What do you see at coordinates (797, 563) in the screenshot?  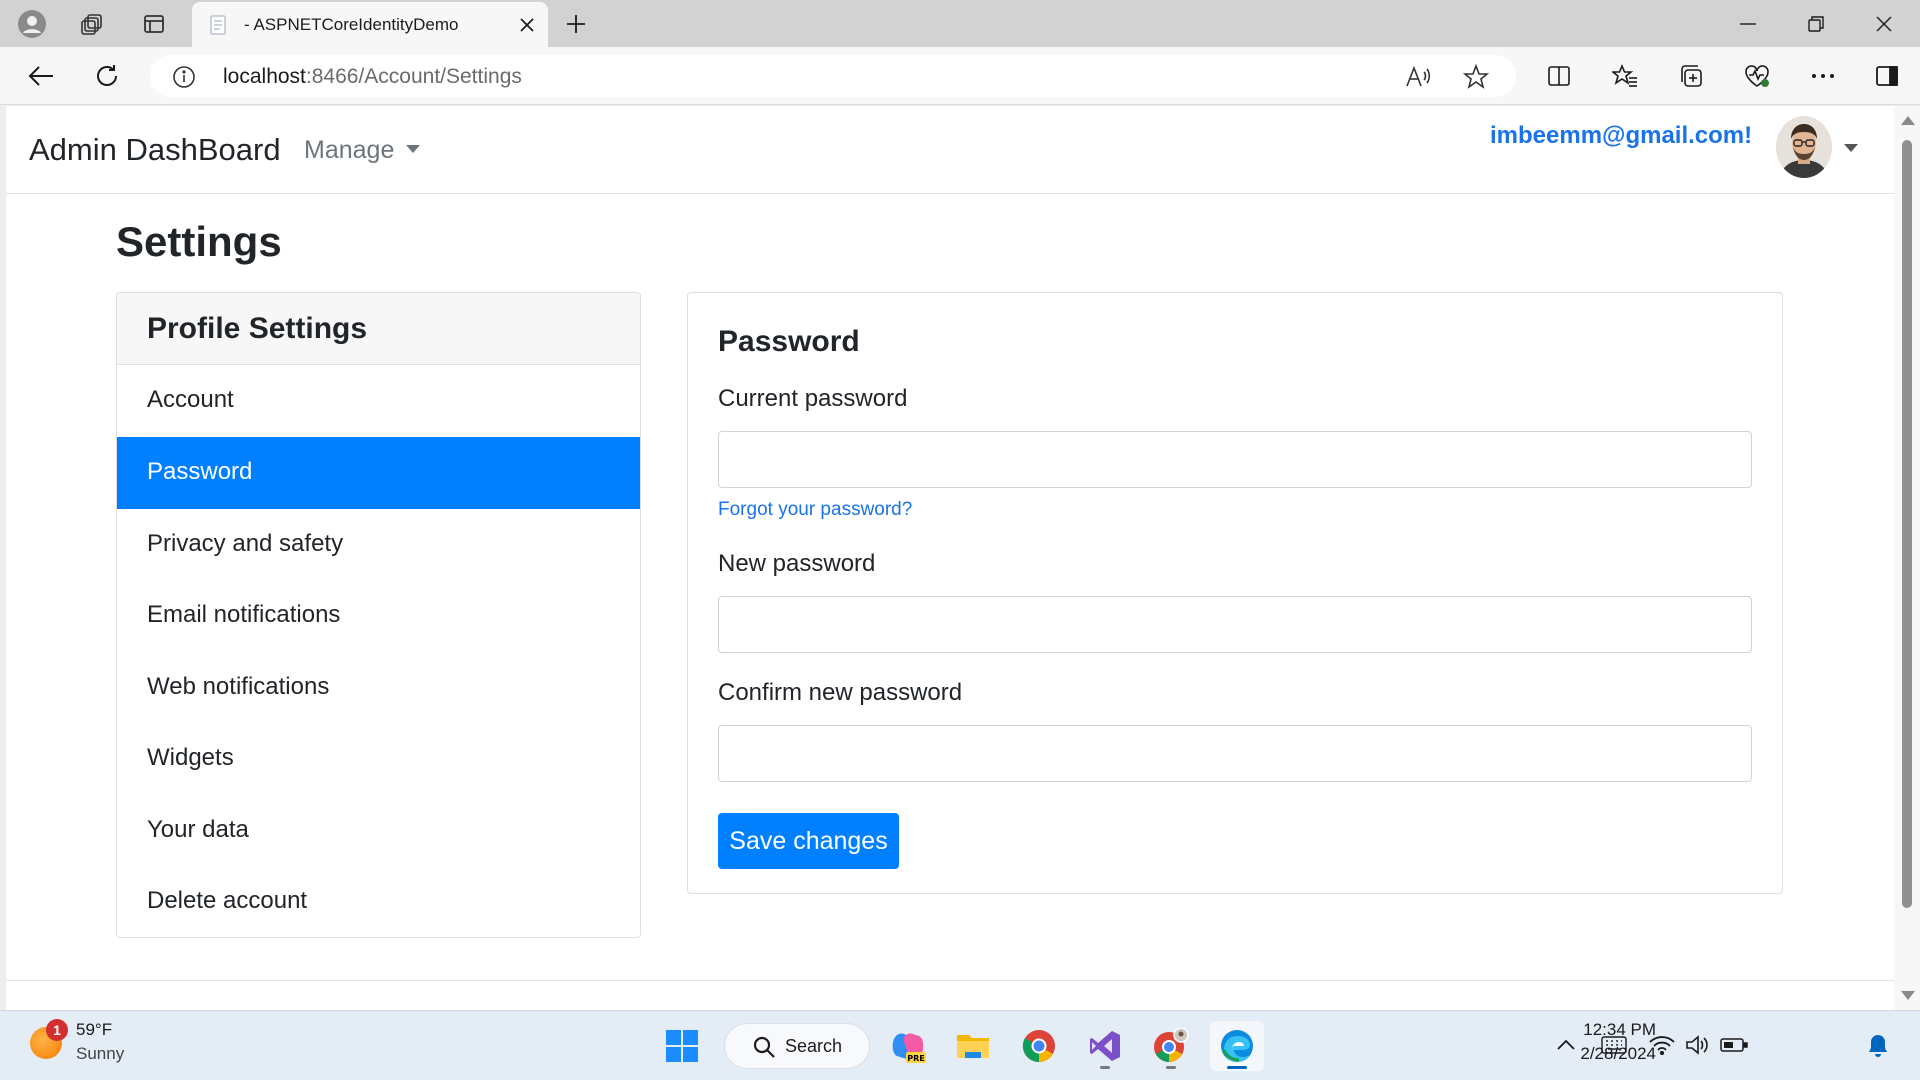 I see `new-password-label: New password` at bounding box center [797, 563].